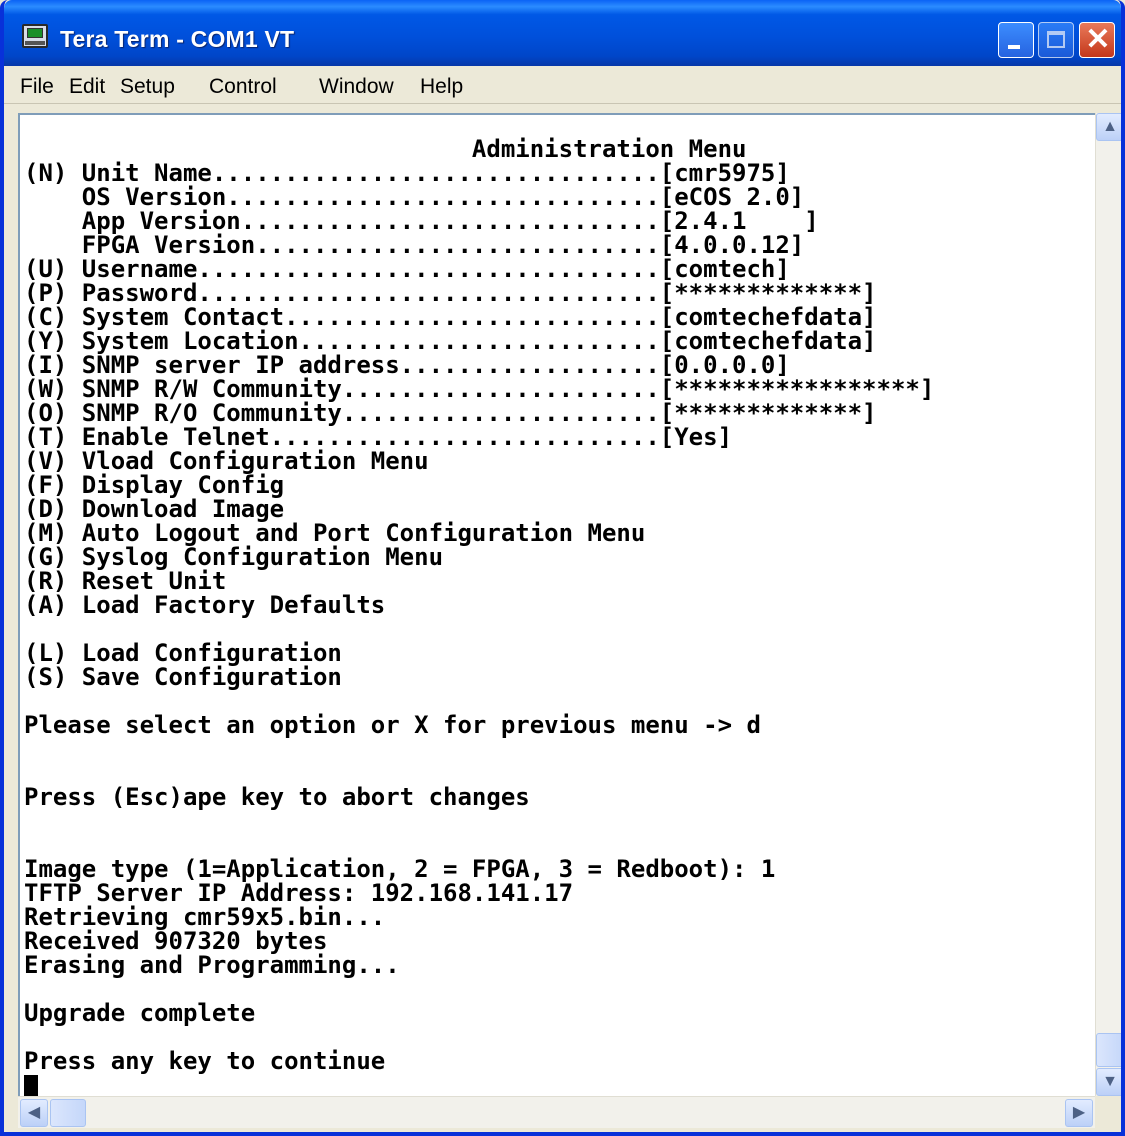 The image size is (1125, 1136). I want to click on scroll-thumb-vertical, so click(1108, 1050).